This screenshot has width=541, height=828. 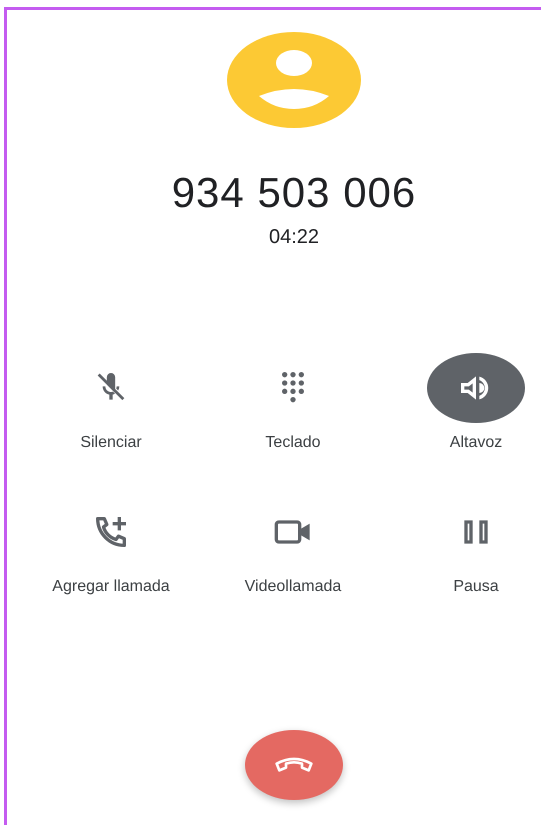 What do you see at coordinates (294, 80) in the screenshot?
I see `avatar-icon` at bounding box center [294, 80].